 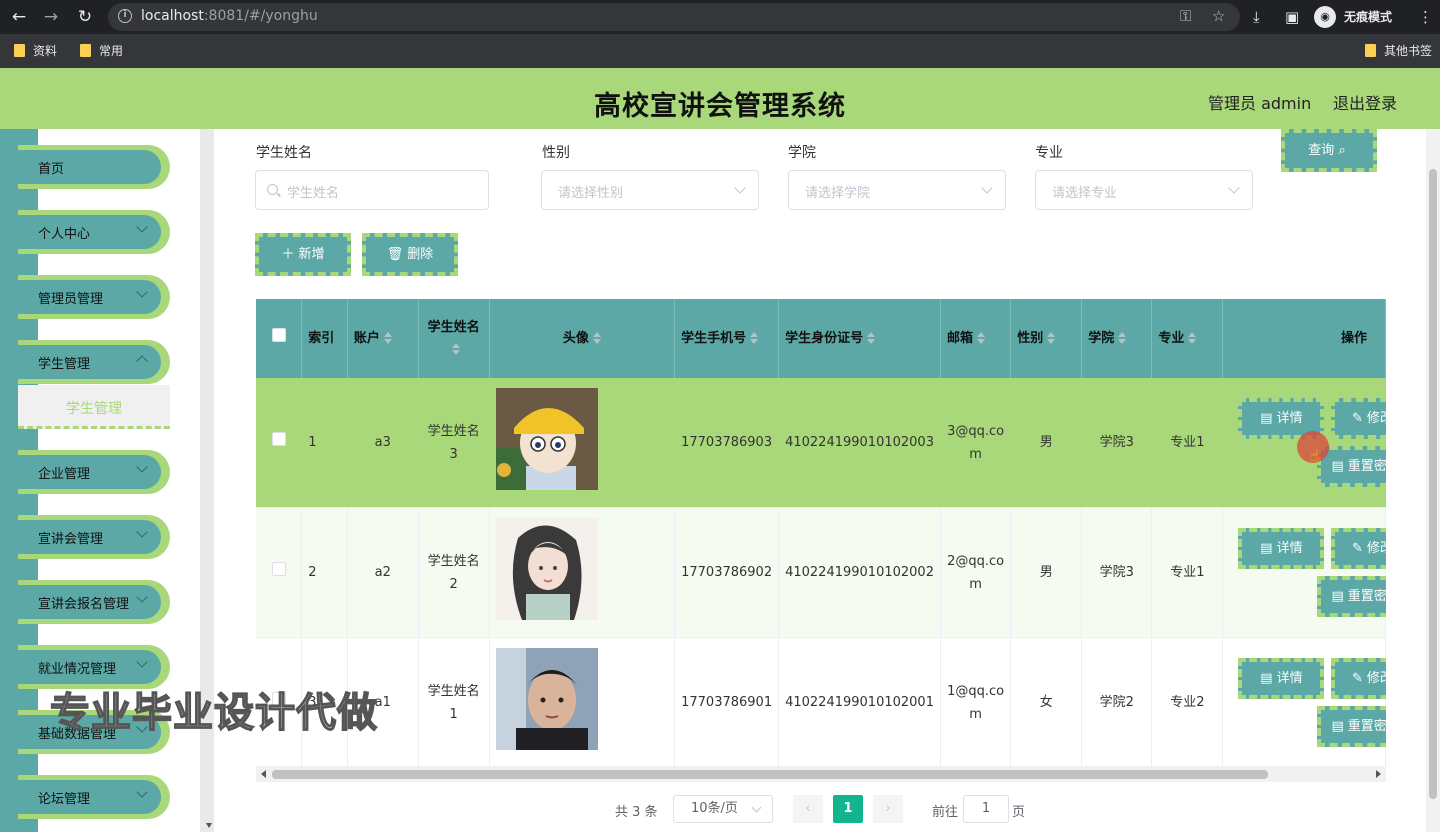 I want to click on col-avatar: 头像, so click(x=582, y=338).